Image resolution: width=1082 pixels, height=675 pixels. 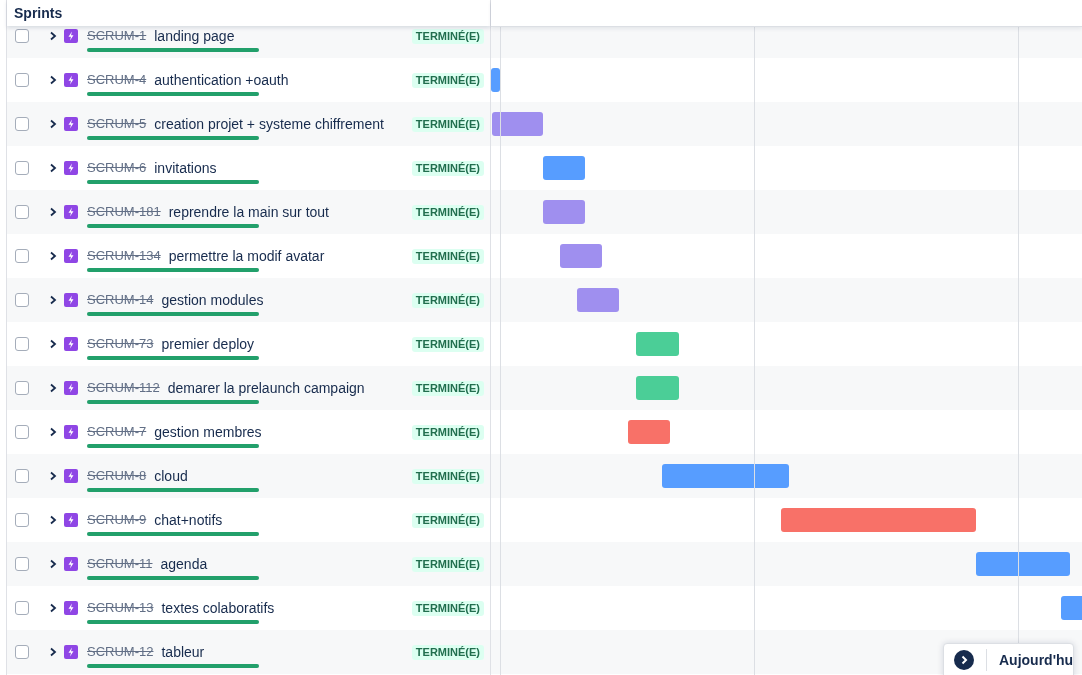 I want to click on issue-summary: premier deploy, so click(x=208, y=344).